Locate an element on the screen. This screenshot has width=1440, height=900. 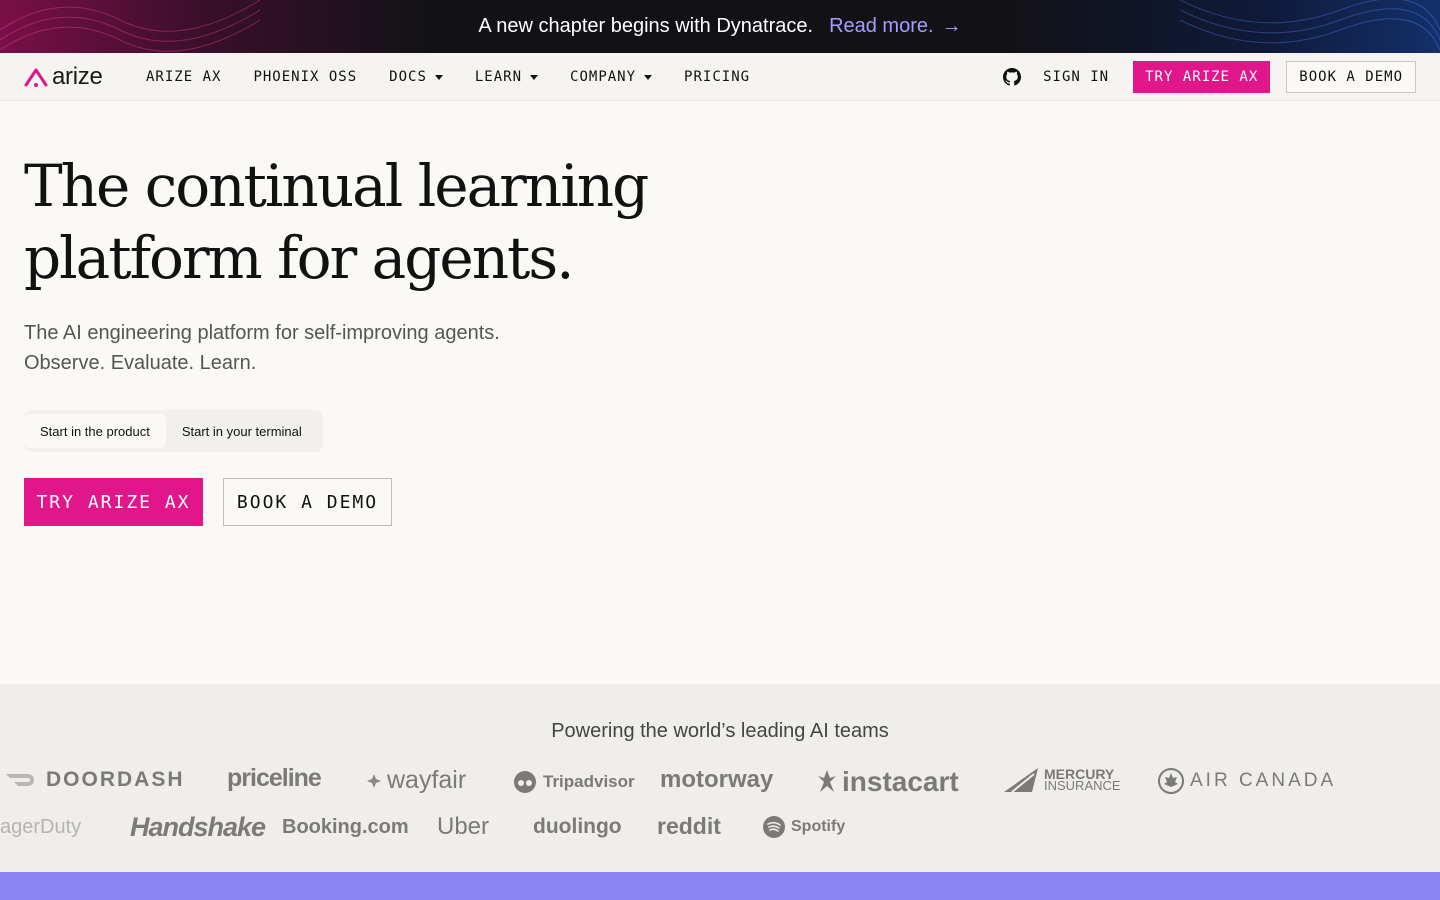
arrow-right-icon: → is located at coordinates (951, 26).